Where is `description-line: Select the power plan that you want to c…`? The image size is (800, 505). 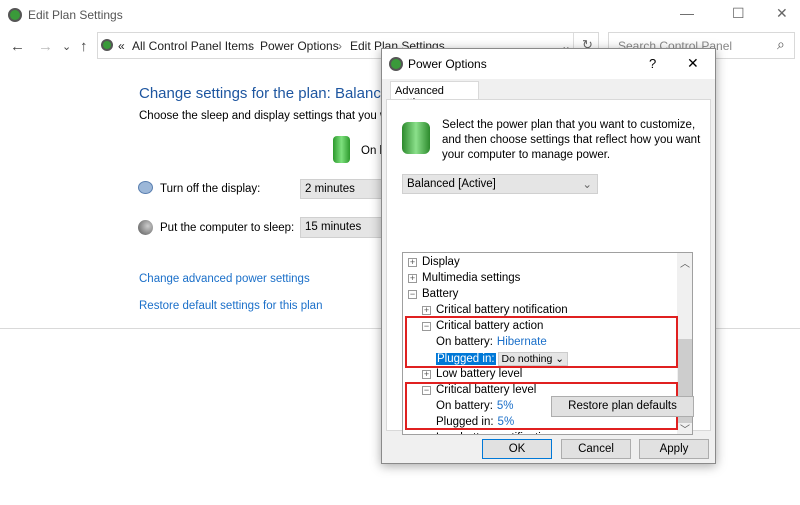
description-line: Select the power plan that you want to c… is located at coordinates (569, 125).